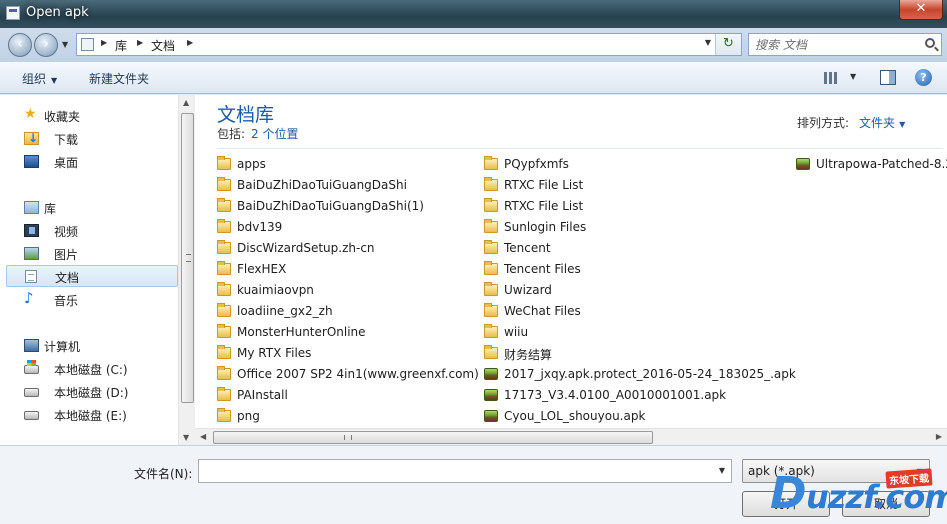 The width and height of the screenshot is (947, 524). I want to click on location-icon, so click(87, 44).